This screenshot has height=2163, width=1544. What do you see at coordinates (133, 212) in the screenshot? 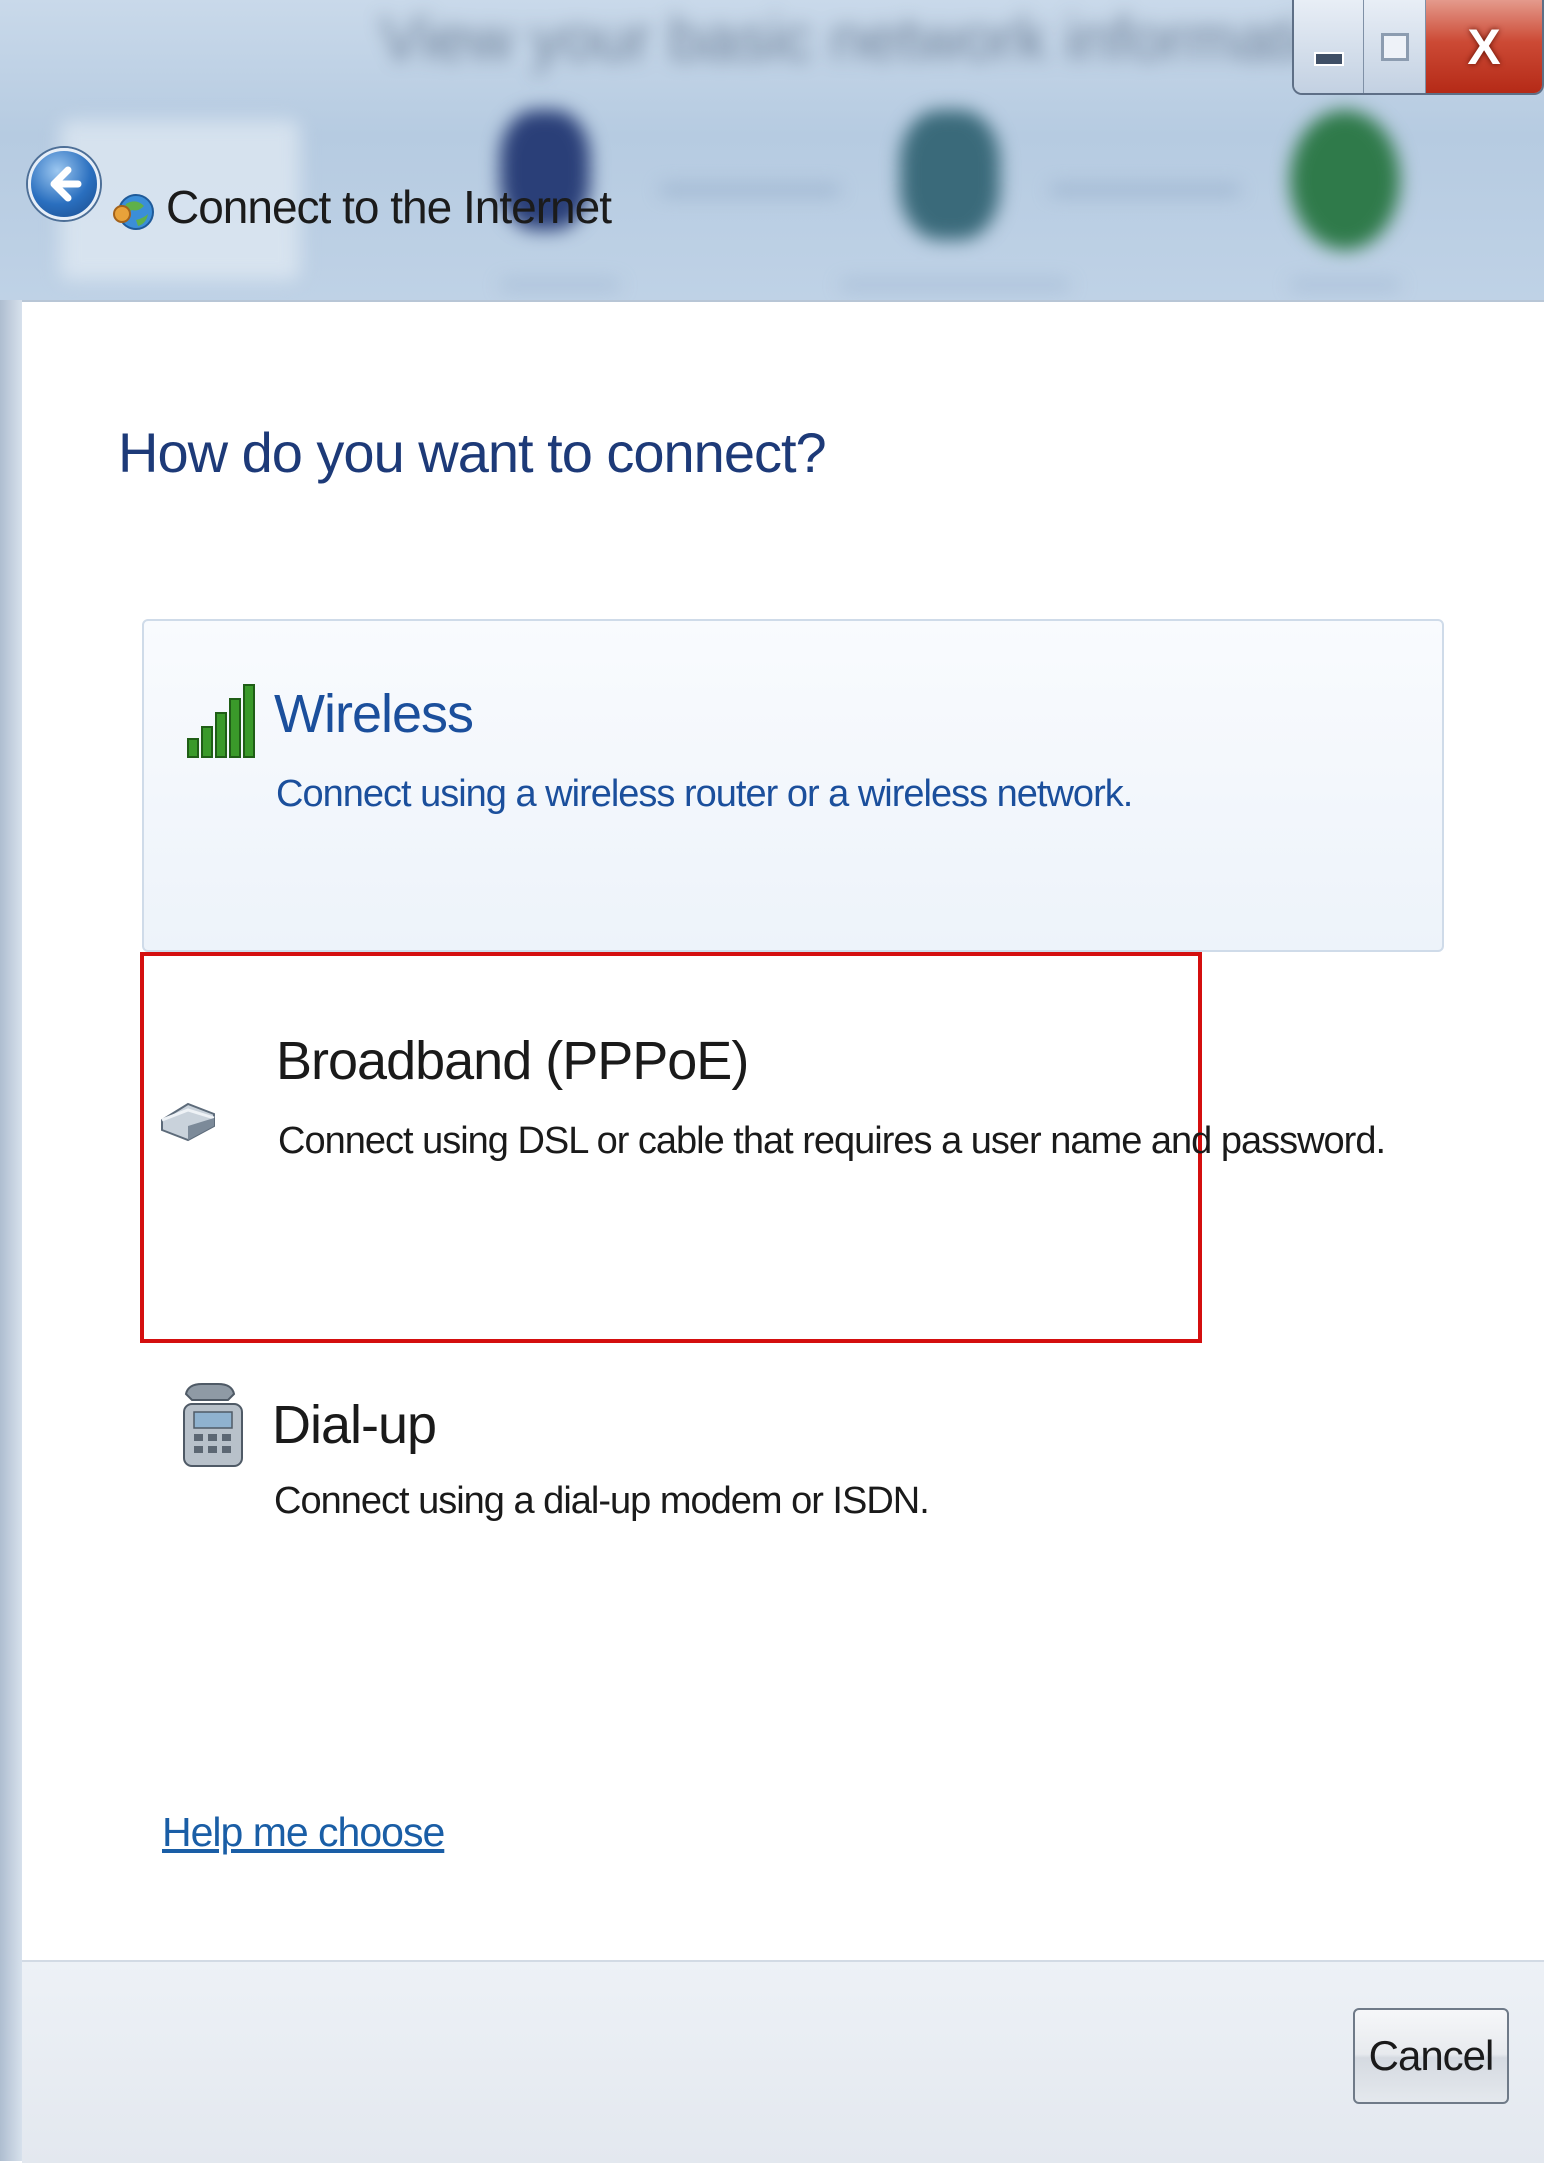
I see `network-globe-icon` at bounding box center [133, 212].